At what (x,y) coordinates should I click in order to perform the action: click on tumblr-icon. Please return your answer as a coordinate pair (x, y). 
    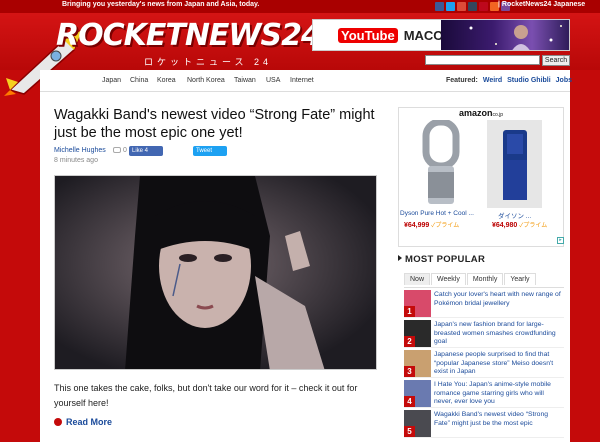
    Looking at the image, I should click on (472, 6).